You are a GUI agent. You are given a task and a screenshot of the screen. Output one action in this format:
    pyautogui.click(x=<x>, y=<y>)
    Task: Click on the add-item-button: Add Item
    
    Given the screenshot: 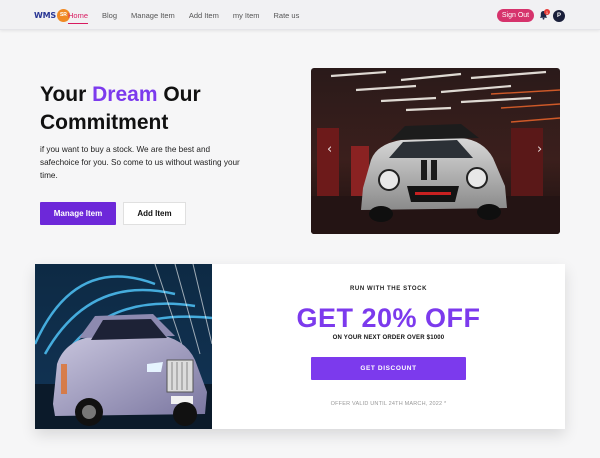 What is the action you would take?
    pyautogui.click(x=154, y=213)
    